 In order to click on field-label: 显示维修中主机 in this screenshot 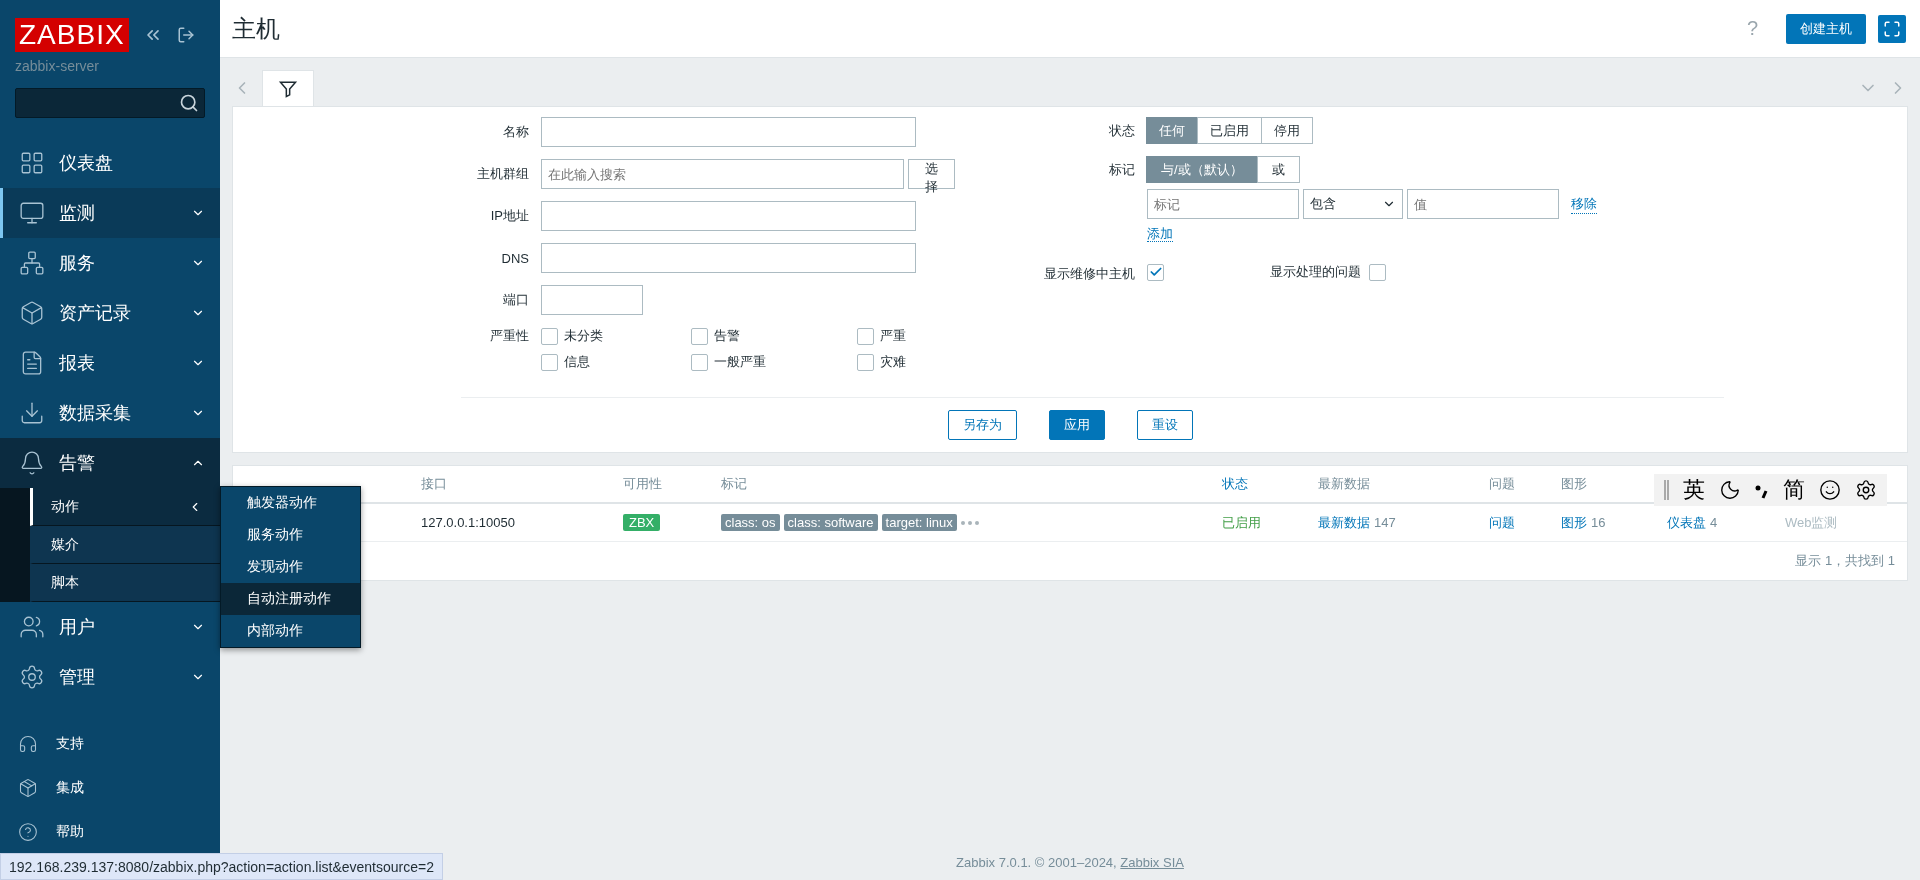, I will do `click(1089, 274)`.